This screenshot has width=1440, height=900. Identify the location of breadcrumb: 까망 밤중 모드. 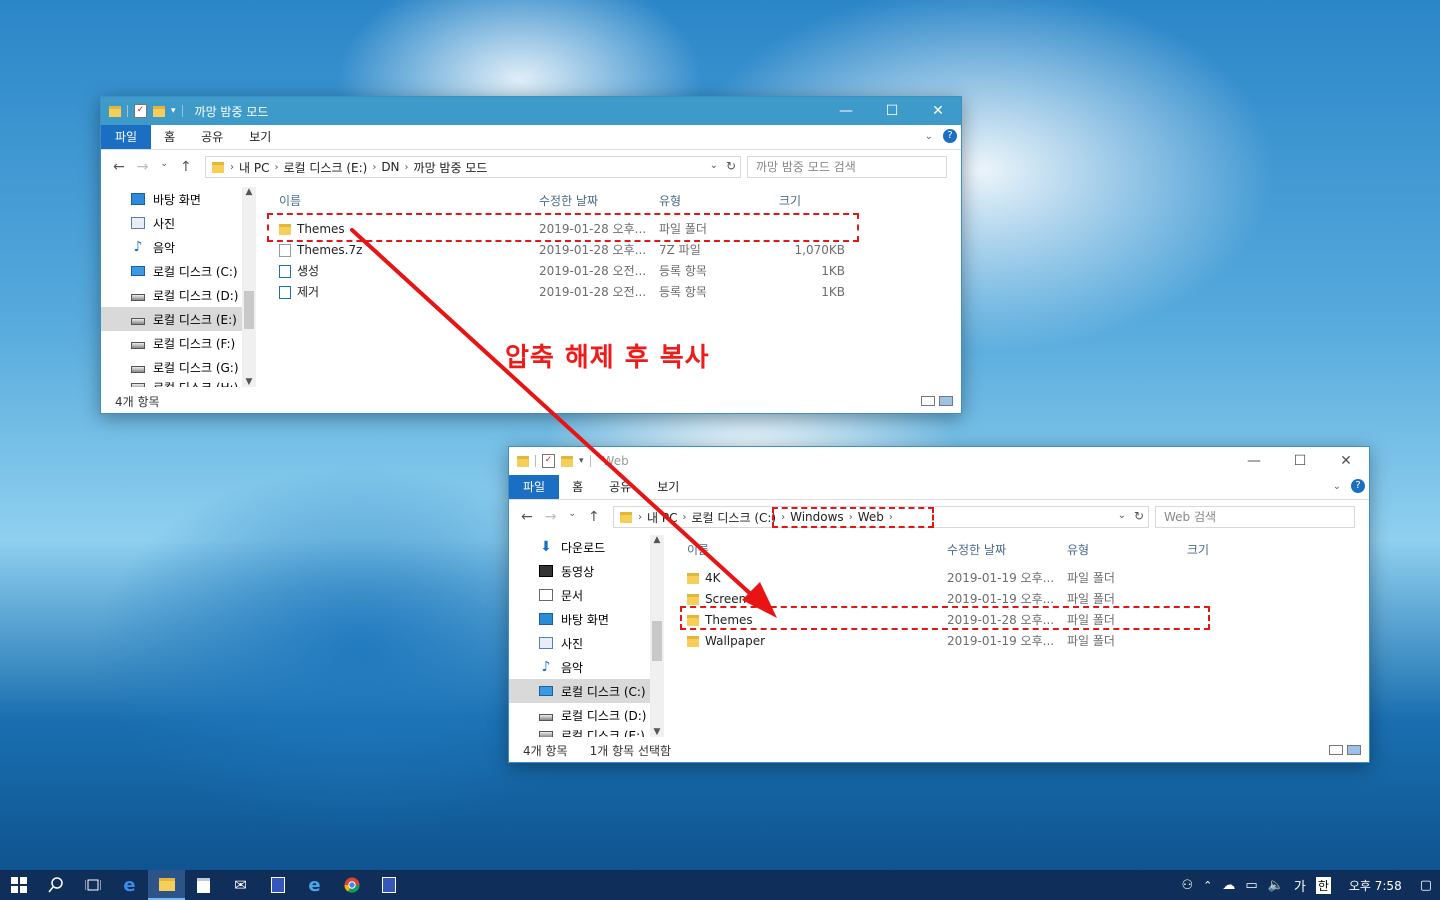
(451, 167).